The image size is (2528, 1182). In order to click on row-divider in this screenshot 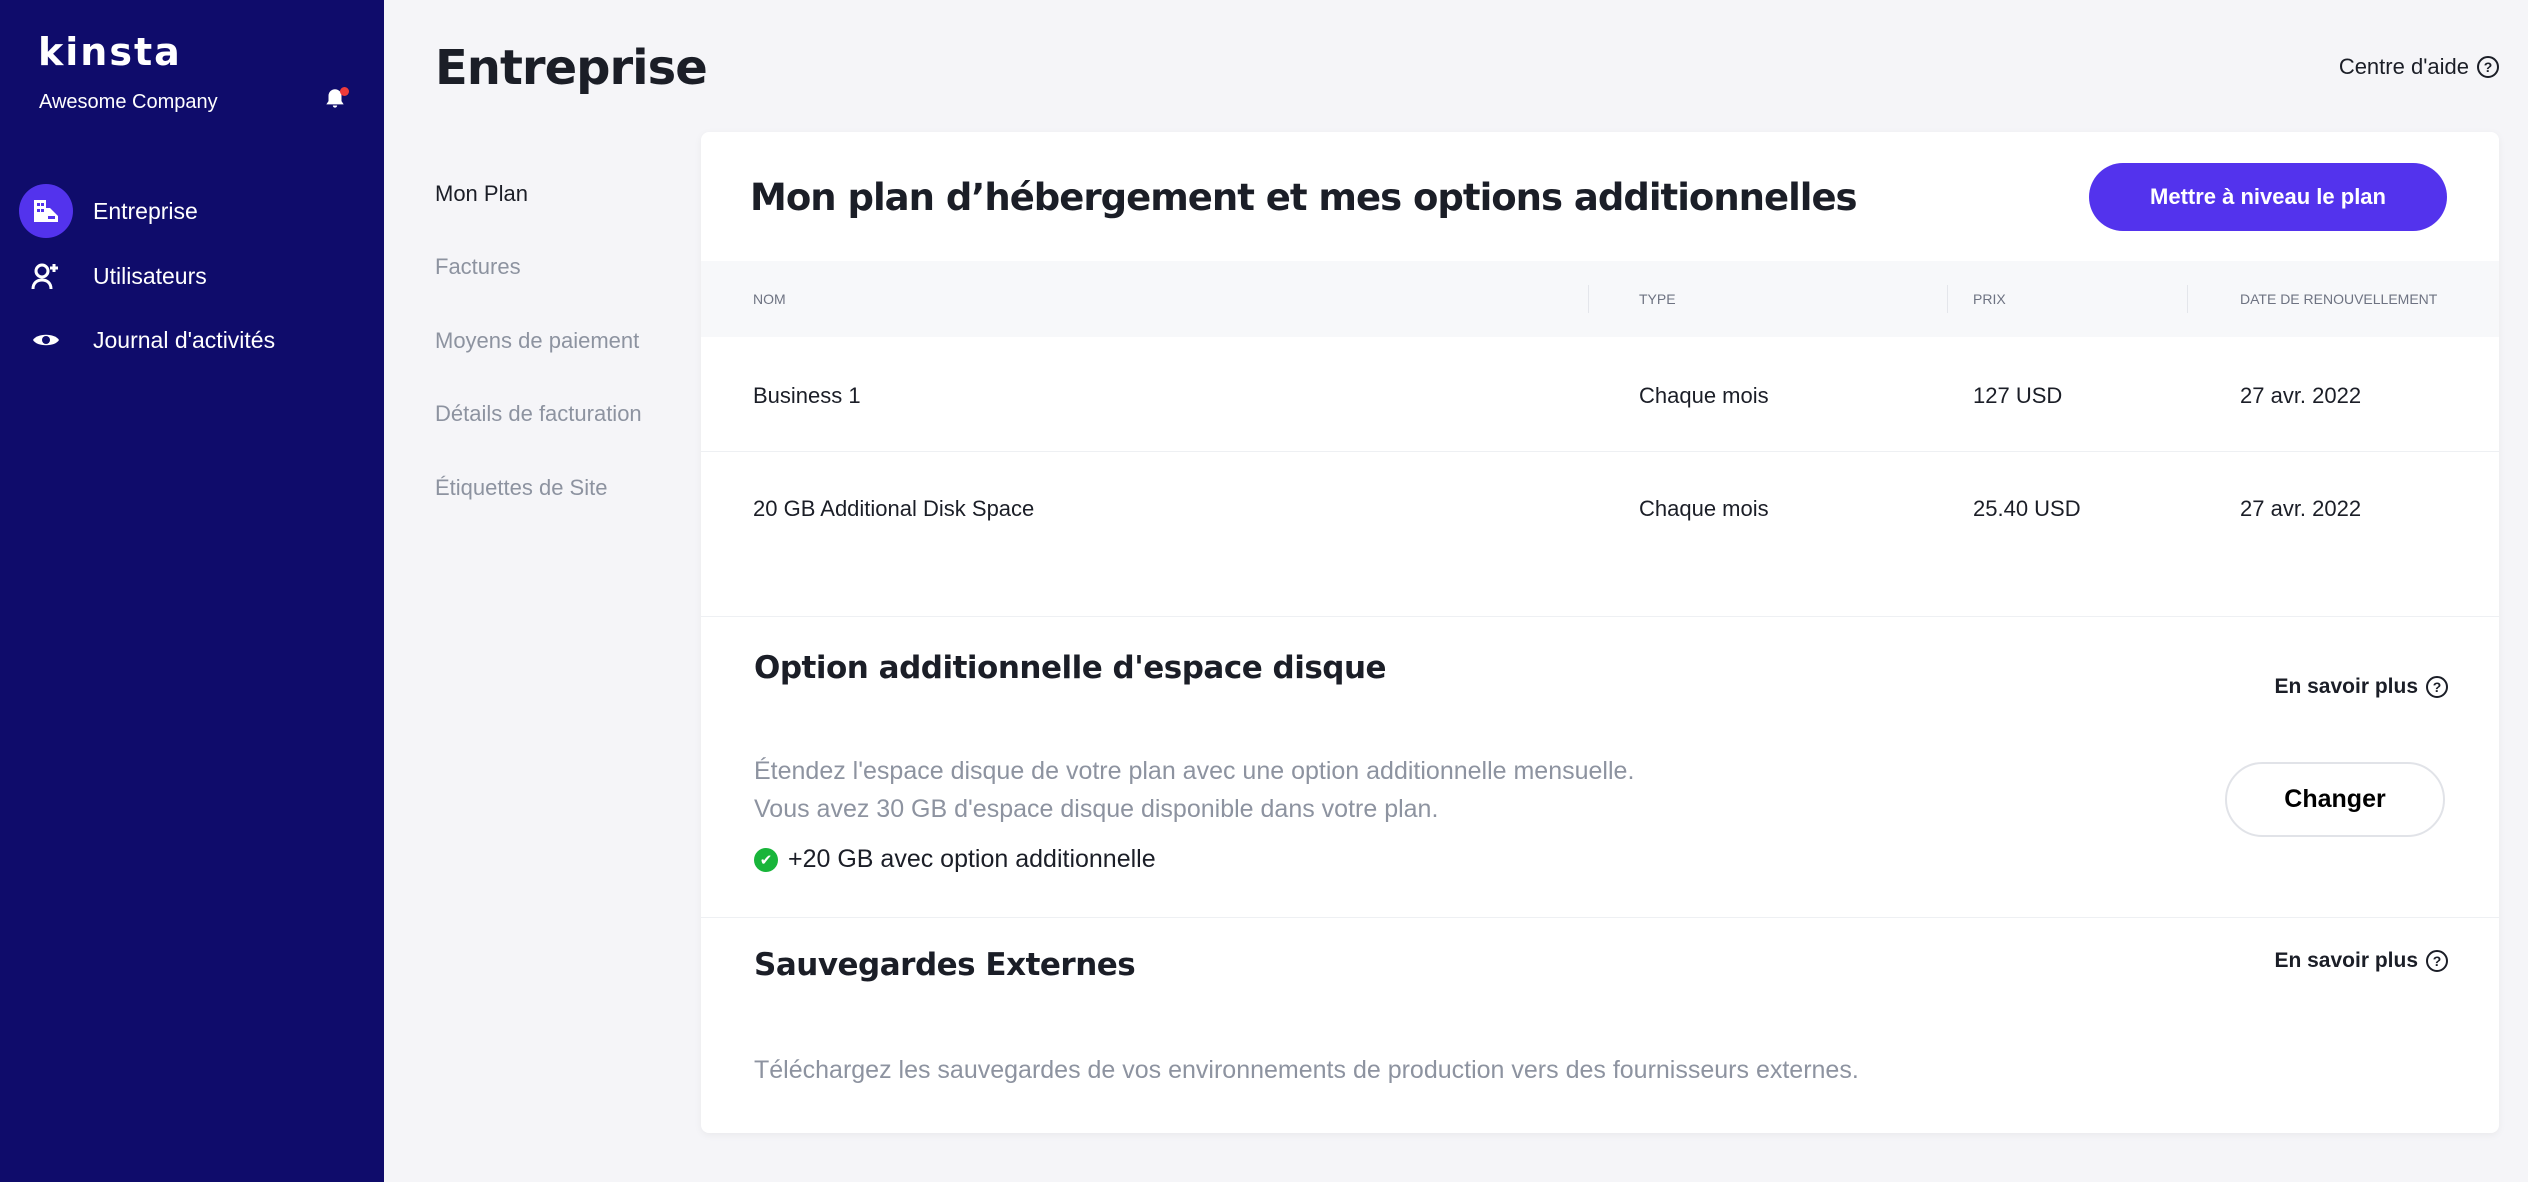, I will do `click(1600, 451)`.